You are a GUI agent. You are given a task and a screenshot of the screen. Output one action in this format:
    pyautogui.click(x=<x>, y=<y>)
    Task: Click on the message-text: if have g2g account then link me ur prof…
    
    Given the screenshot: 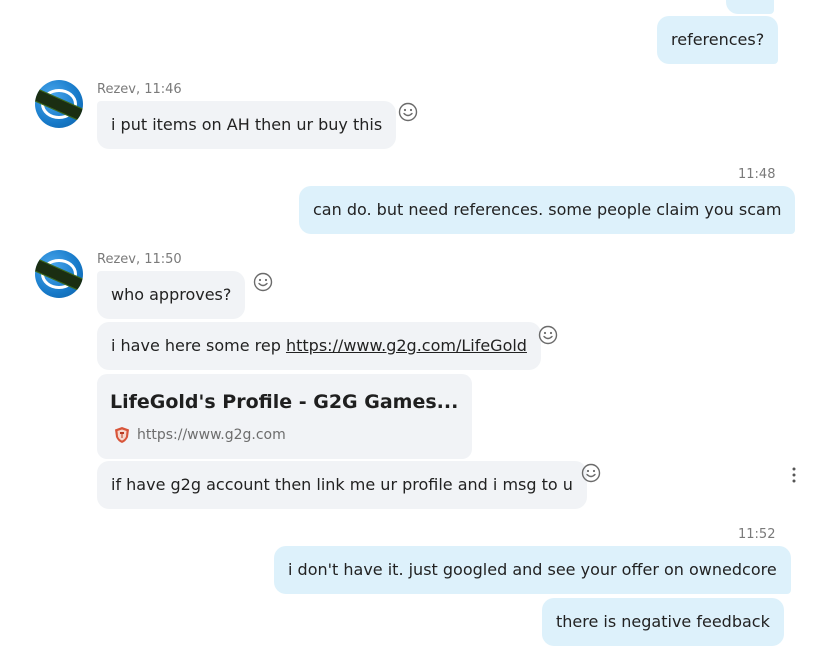 What is the action you would take?
    pyautogui.click(x=342, y=484)
    